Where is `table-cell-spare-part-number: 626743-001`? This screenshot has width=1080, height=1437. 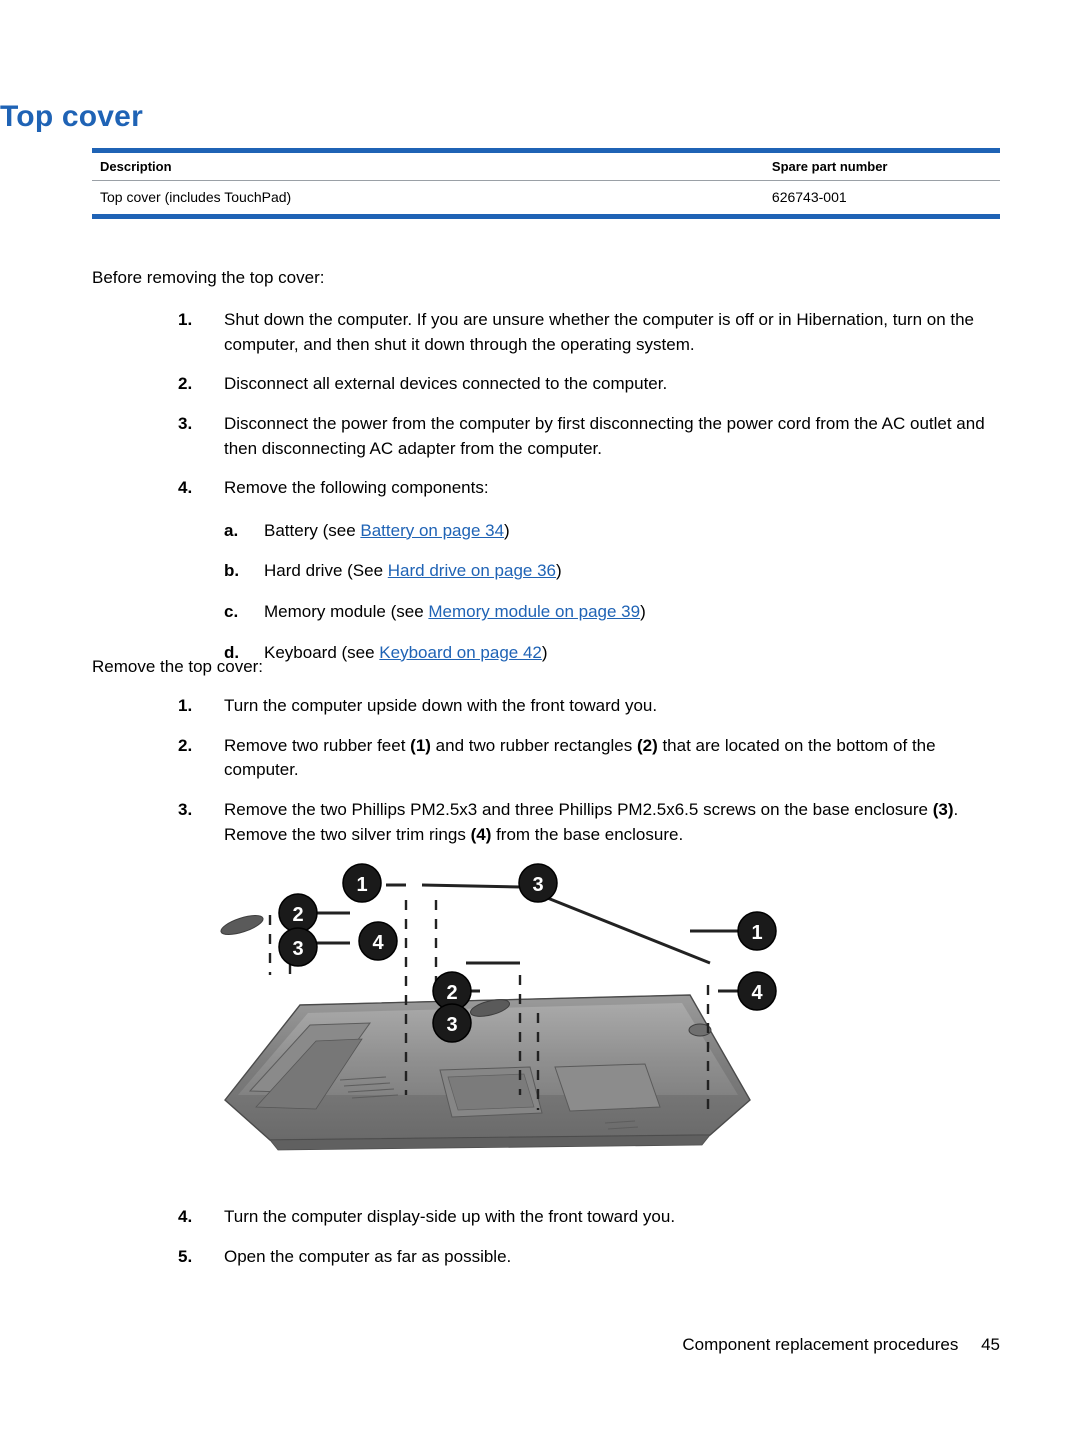 table-cell-spare-part-number: 626743-001 is located at coordinates (809, 197).